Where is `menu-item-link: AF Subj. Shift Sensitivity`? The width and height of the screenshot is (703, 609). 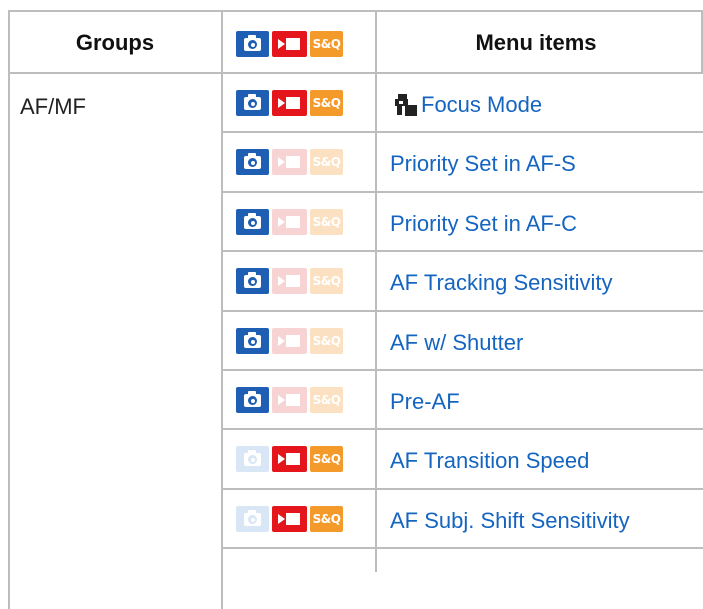
menu-item-link: AF Subj. Shift Sensitivity is located at coordinates (510, 521).